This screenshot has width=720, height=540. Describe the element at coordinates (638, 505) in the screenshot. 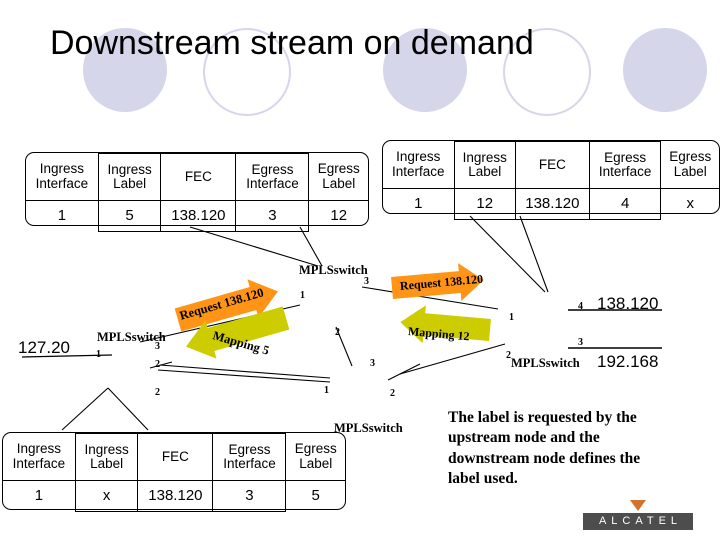

I see `logo-triangle-icon` at that location.